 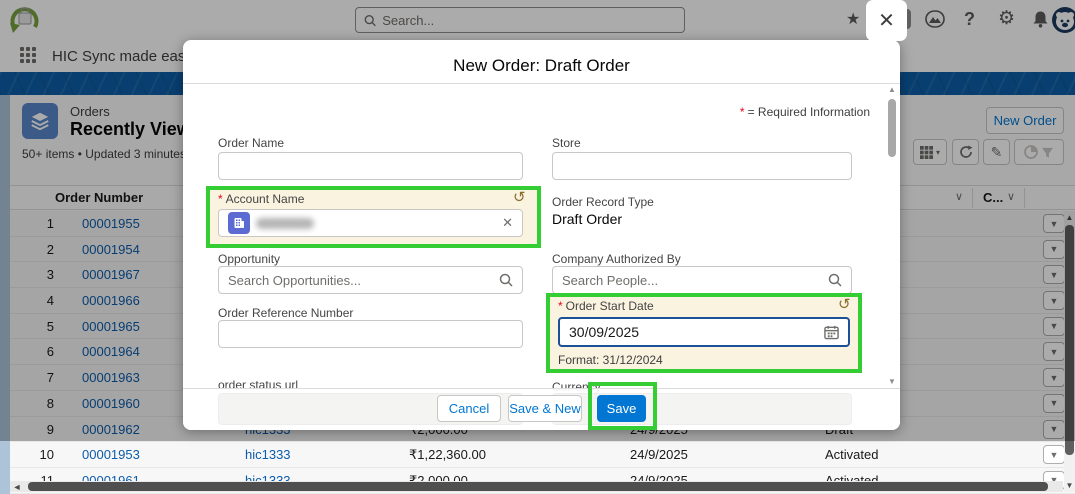 I want to click on scroll-up-icon: ▲, so click(x=892, y=89).